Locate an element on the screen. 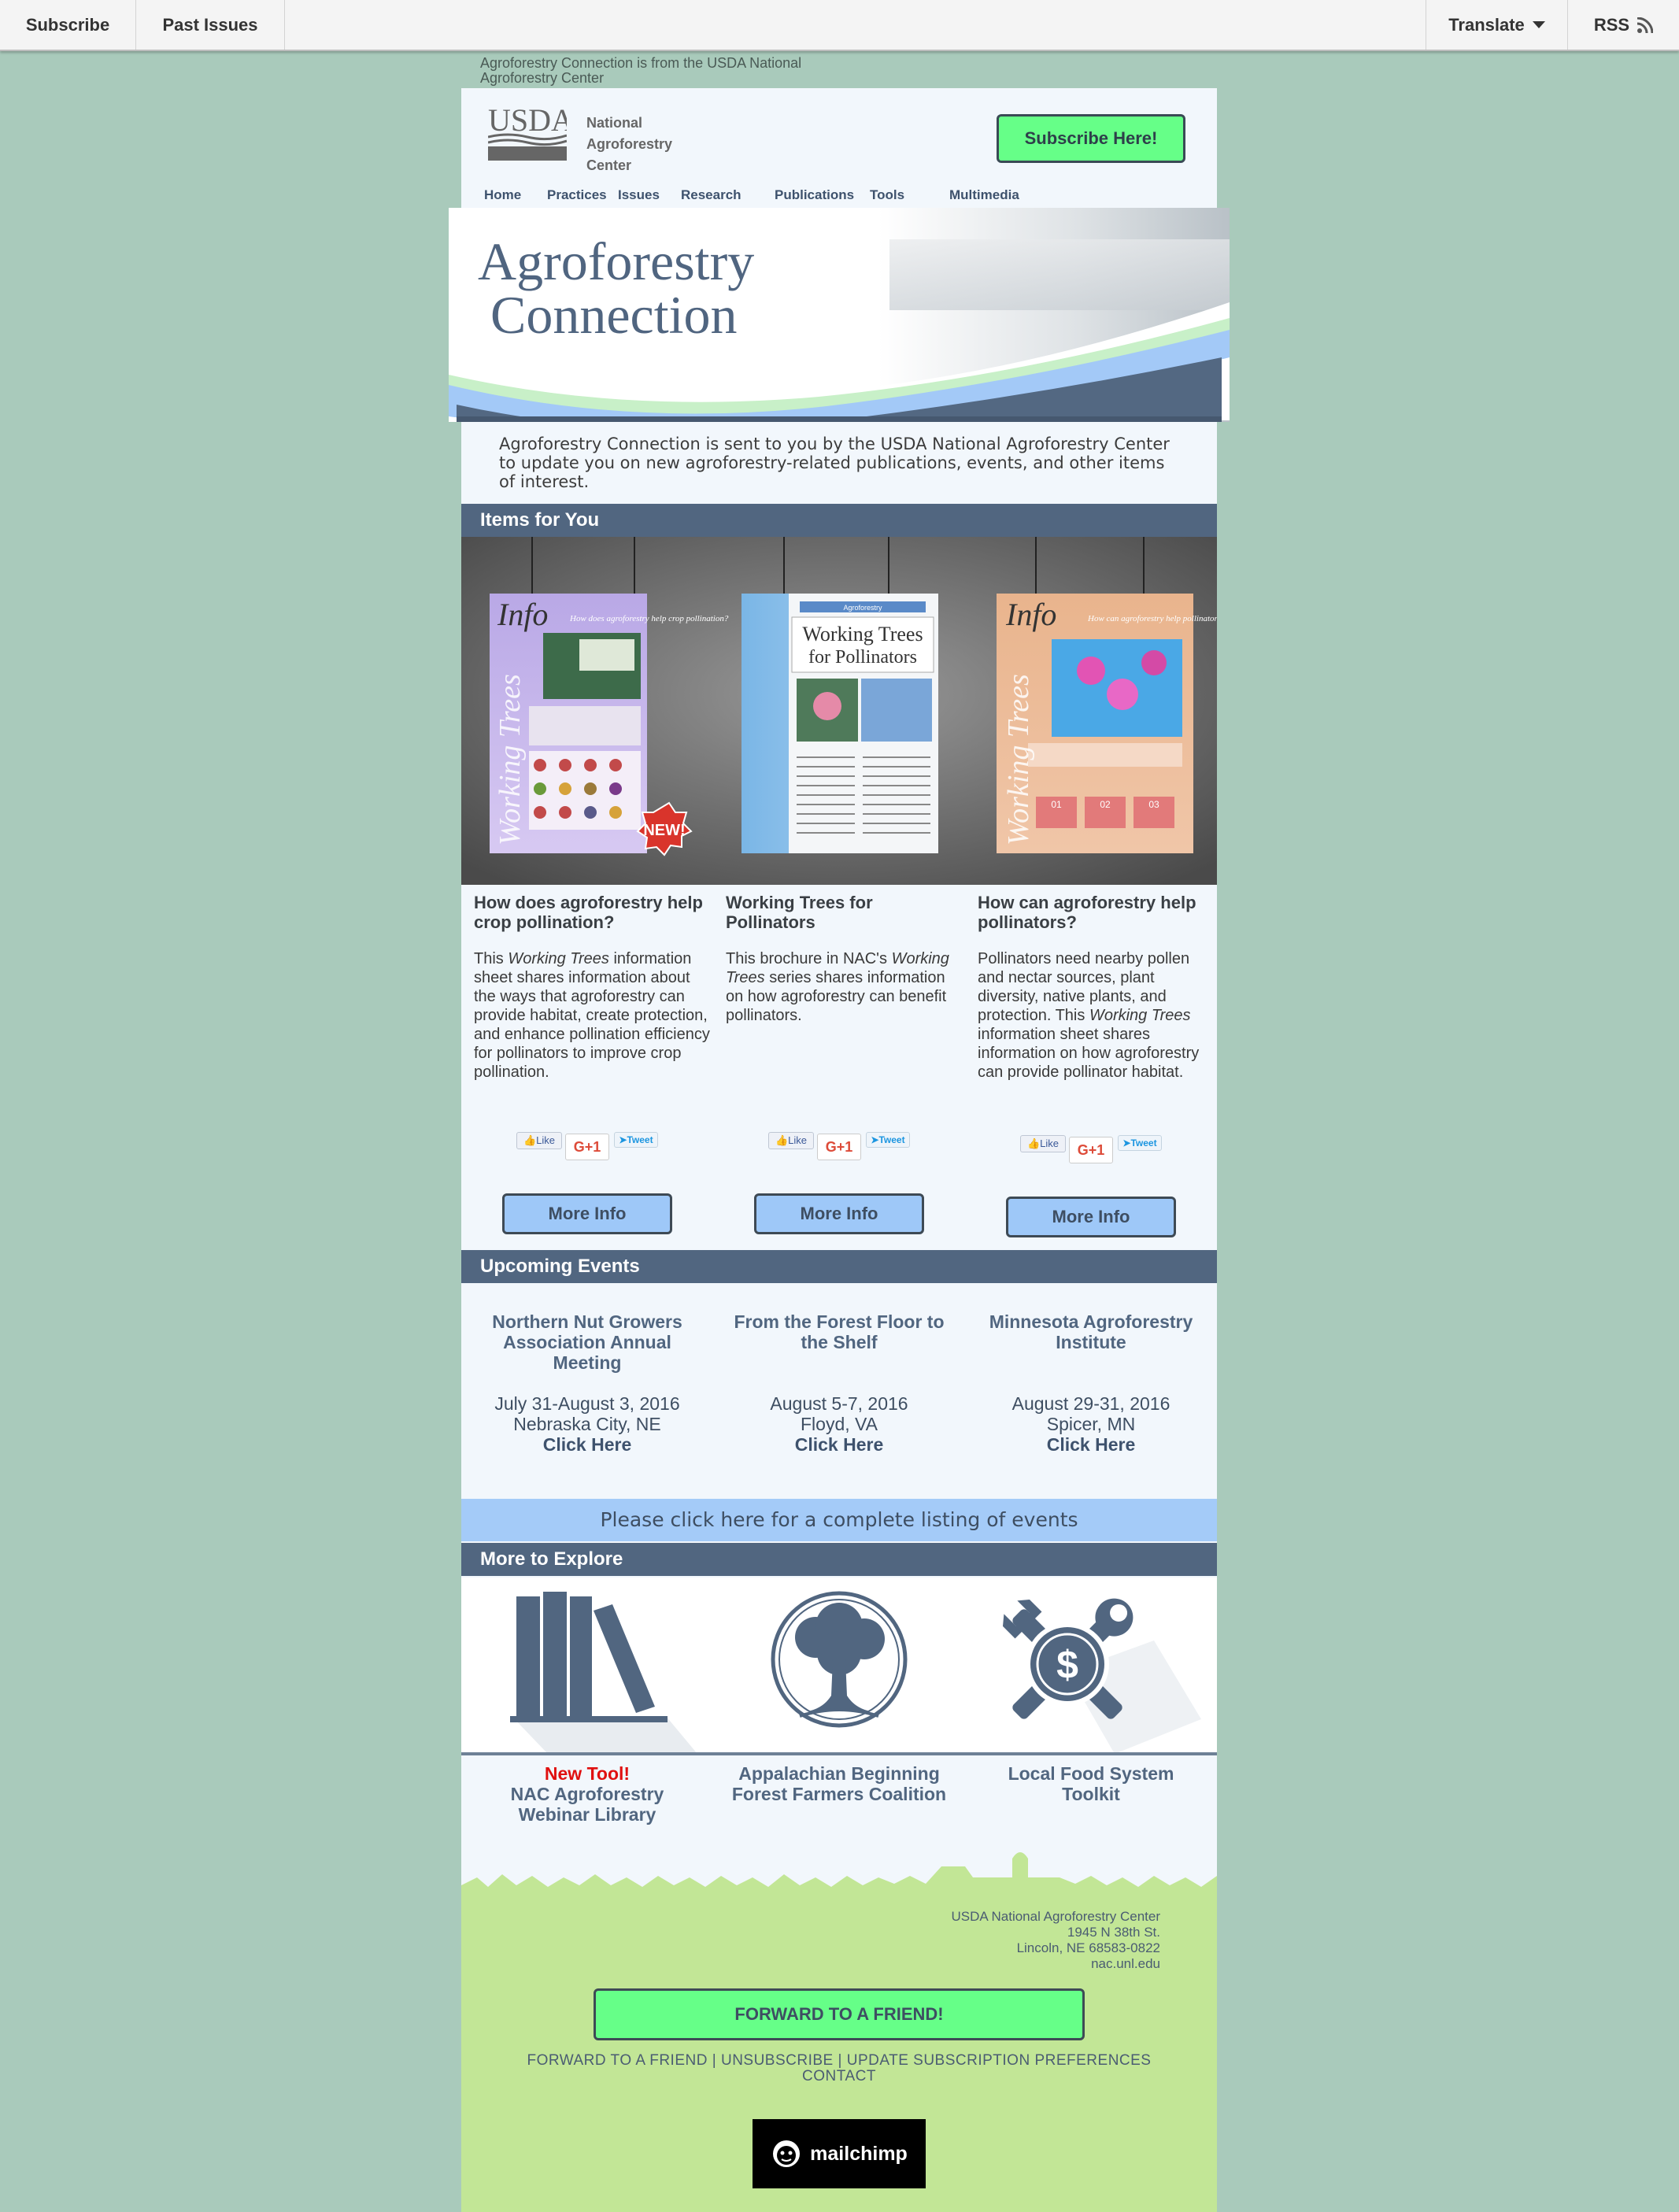  nav-publications: Publications is located at coordinates (814, 195).